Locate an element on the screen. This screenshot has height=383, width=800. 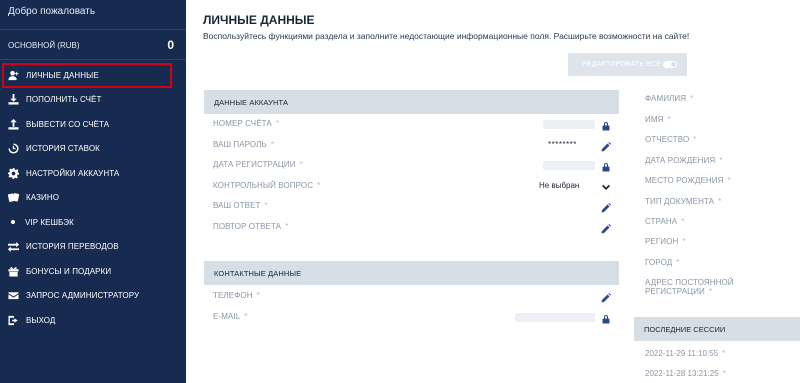
session-time: 2022-11-29 11:10:55 is located at coordinates (682, 353).